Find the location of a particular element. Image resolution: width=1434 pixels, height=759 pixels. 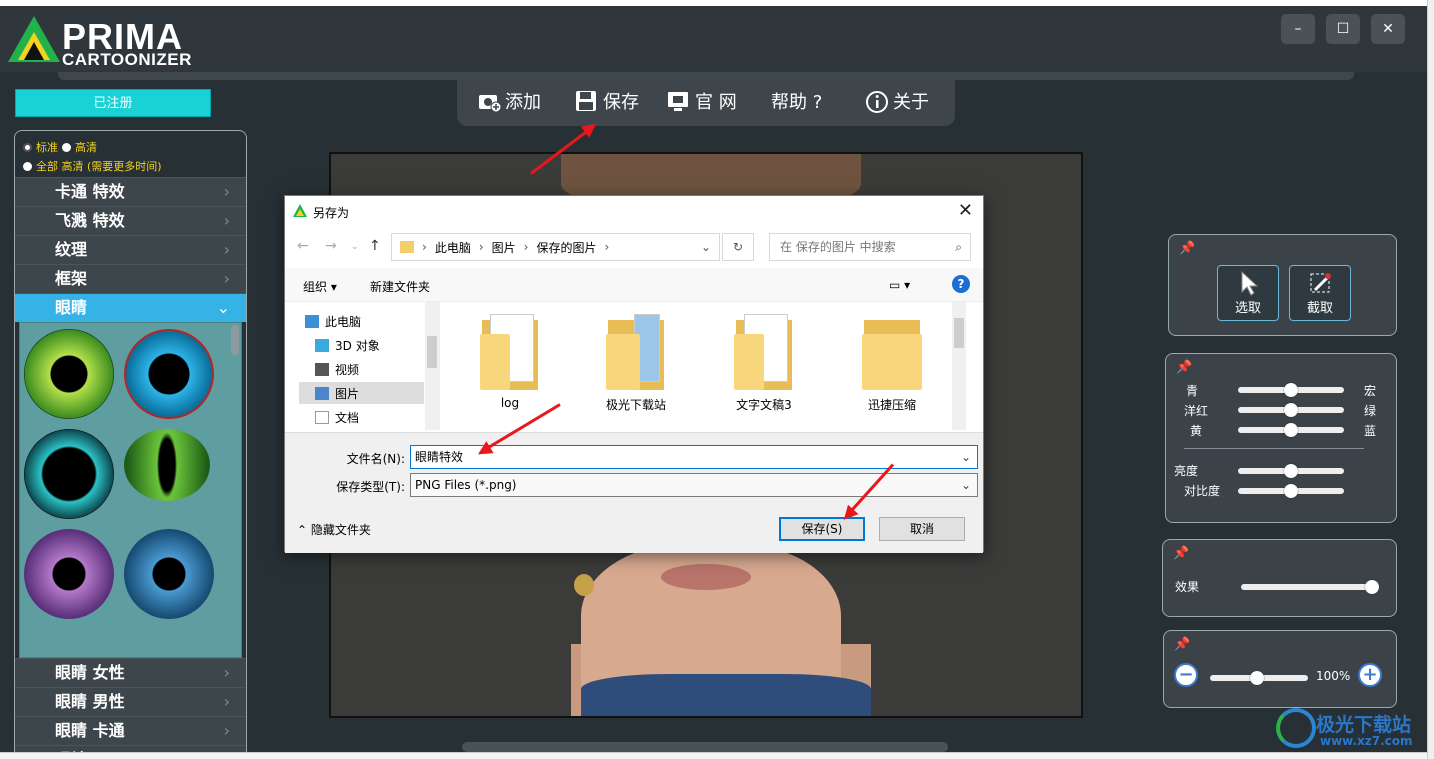

maximize-button: ☐ is located at coordinates (1343, 29).